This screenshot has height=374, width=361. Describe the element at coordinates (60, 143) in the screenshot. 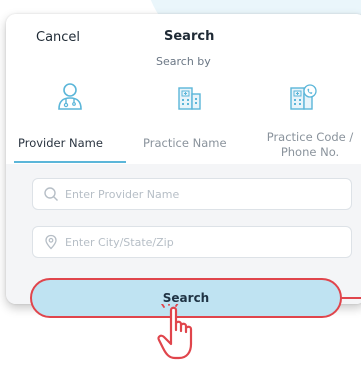

I see `tab-label-provider-name: Provider Name` at that location.